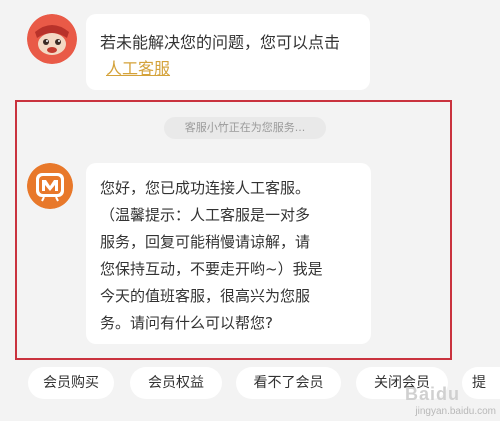  I want to click on agent-message-line: 今天的值班客服，很高兴为您服, so click(205, 296).